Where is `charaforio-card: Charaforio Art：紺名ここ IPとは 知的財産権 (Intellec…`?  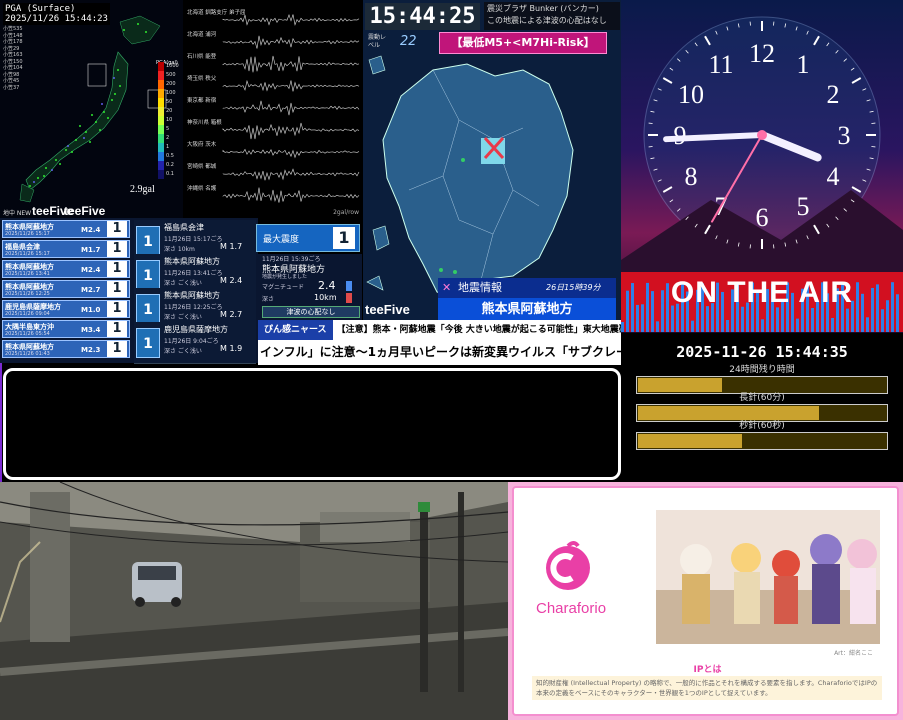
charaforio-card: Charaforio Art：紺名ここ IPとは 知的財産権 (Intellec… is located at coordinates (705, 601).